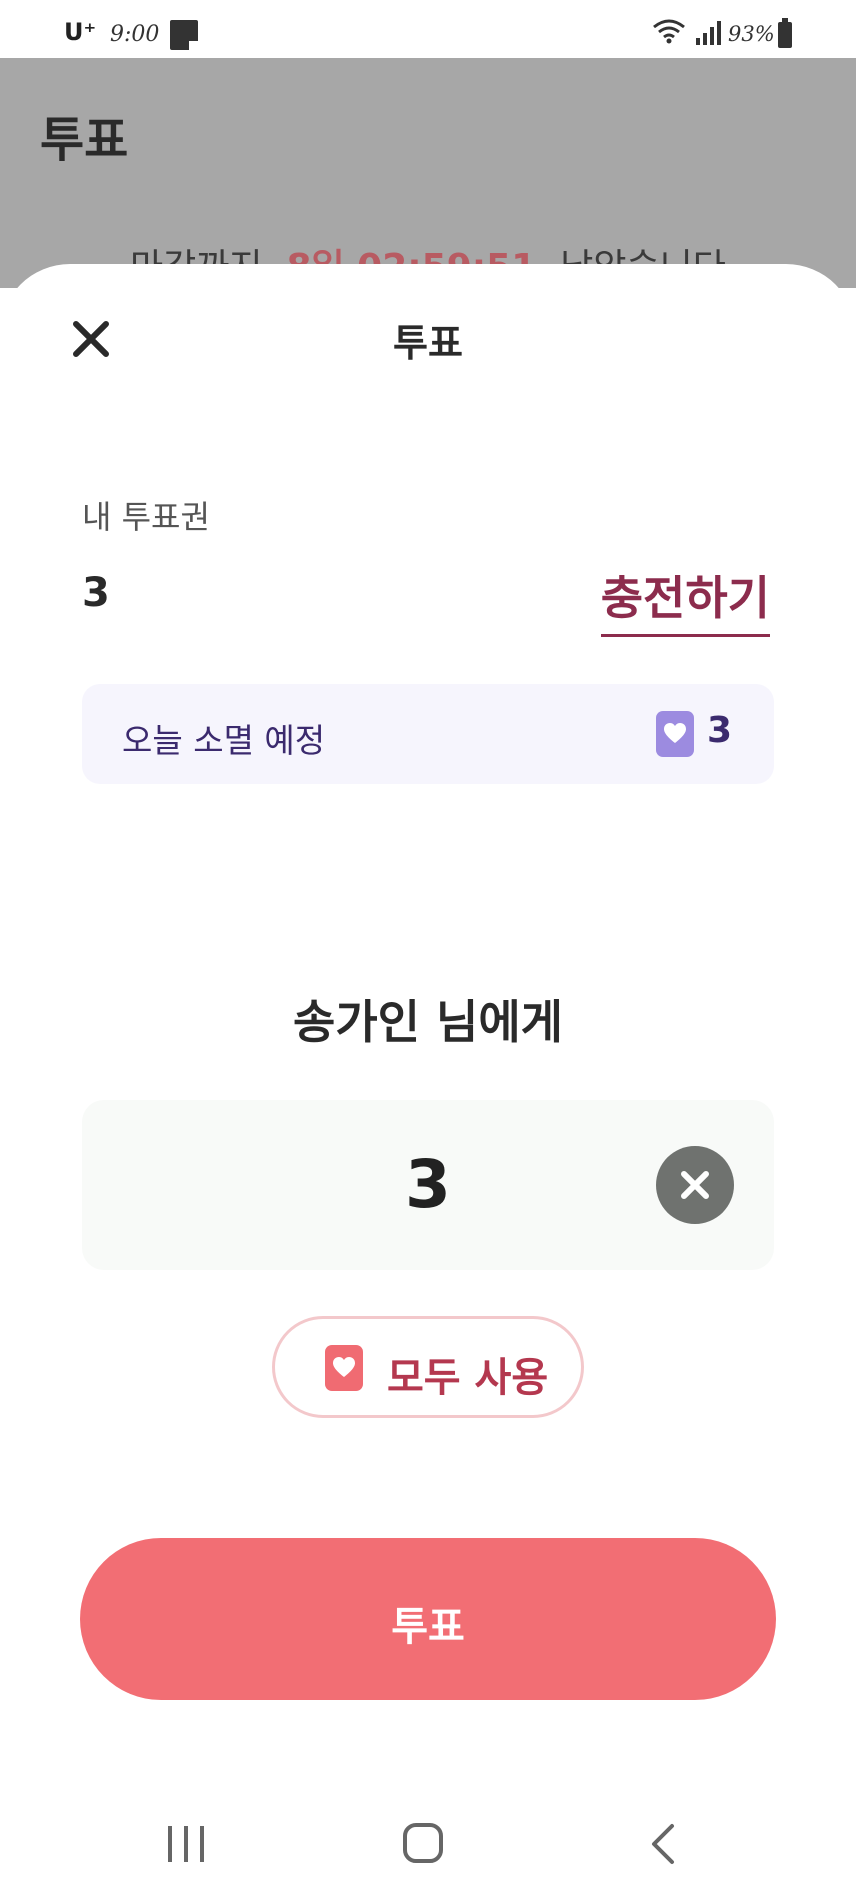 The width and height of the screenshot is (856, 1902). Describe the element at coordinates (146, 517) in the screenshot. I see `my-tickets-label: 내 투표권` at that location.